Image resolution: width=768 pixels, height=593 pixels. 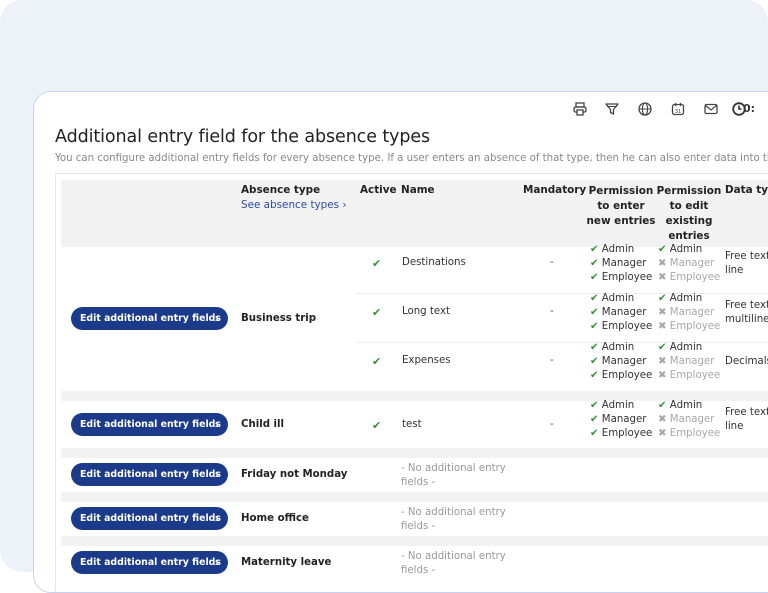 What do you see at coordinates (749, 108) in the screenshot?
I see `timer-readout: 0:` at bounding box center [749, 108].